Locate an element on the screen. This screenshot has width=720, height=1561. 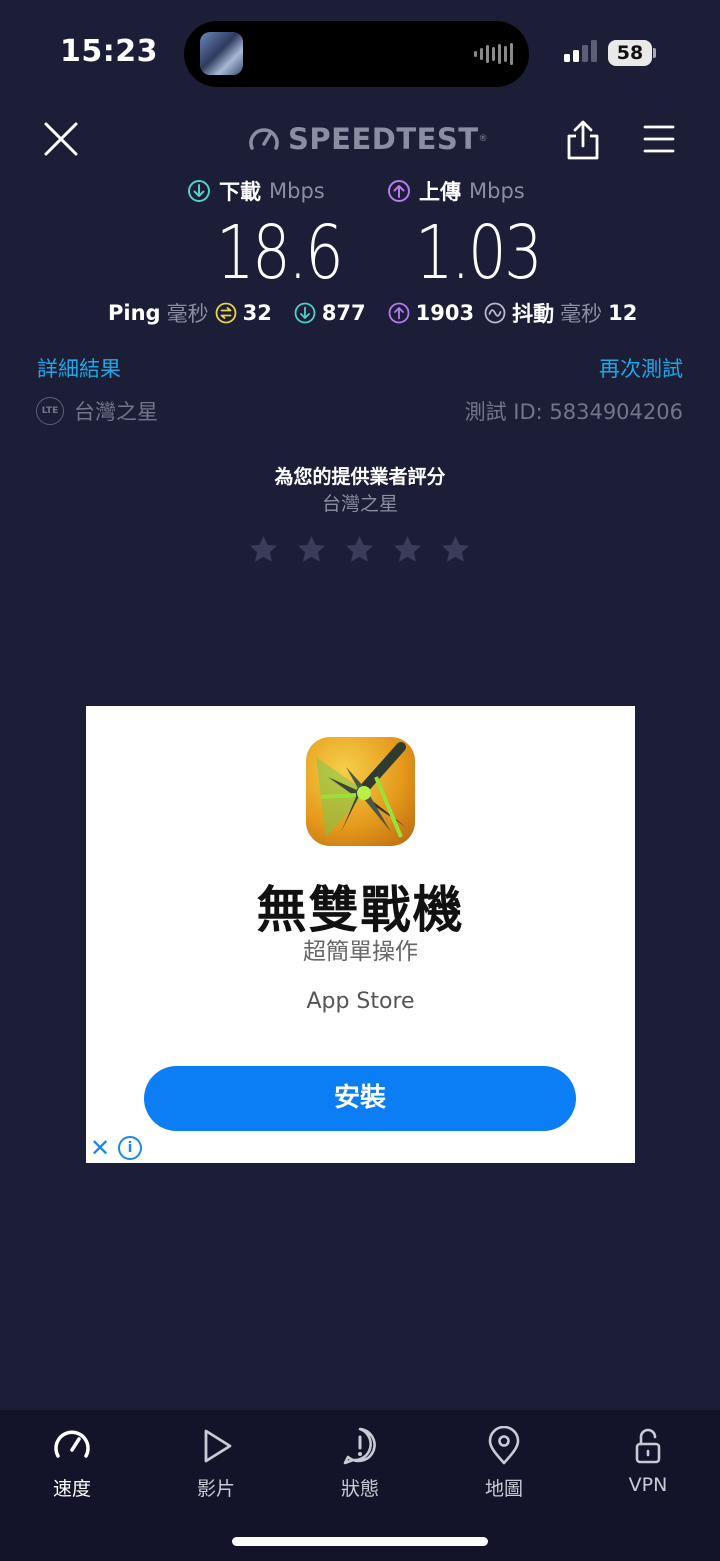
tab-label: VPN is located at coordinates (648, 1485).